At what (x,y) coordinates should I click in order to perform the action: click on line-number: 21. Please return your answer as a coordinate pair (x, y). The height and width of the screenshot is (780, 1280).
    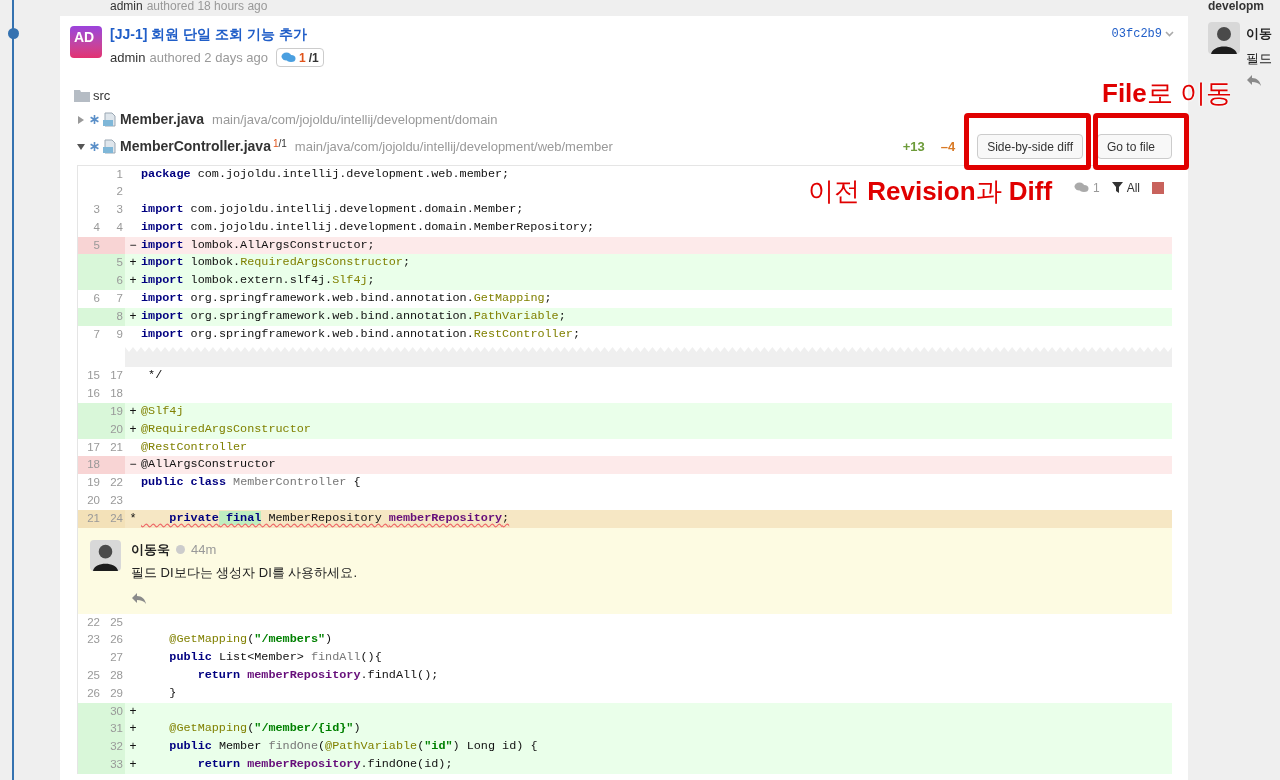
    Looking at the image, I should click on (116, 446).